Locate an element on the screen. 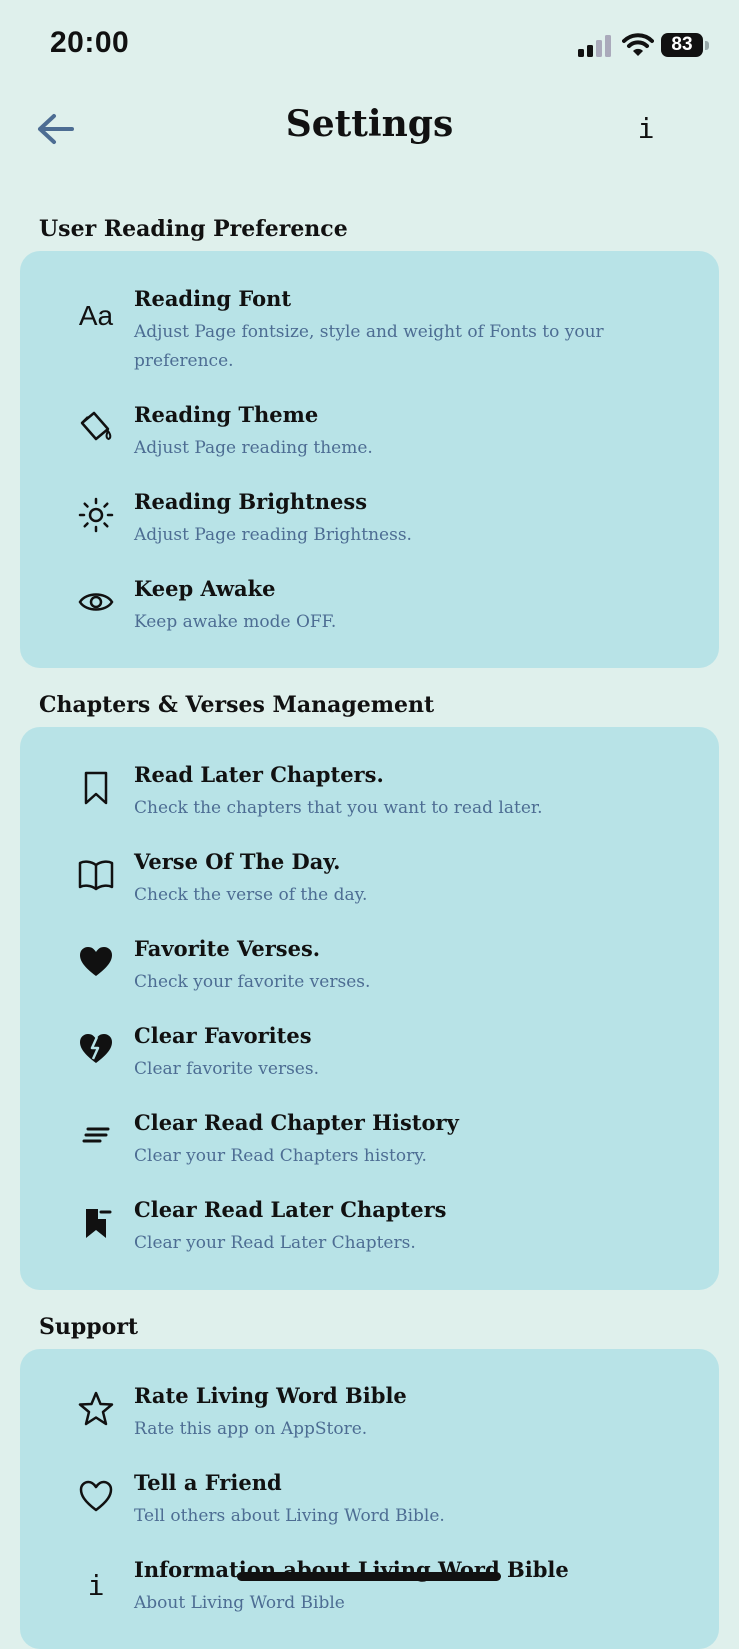 The width and height of the screenshot is (739, 1649). section-title-reading-preference: User Reading Preference is located at coordinates (193, 229).